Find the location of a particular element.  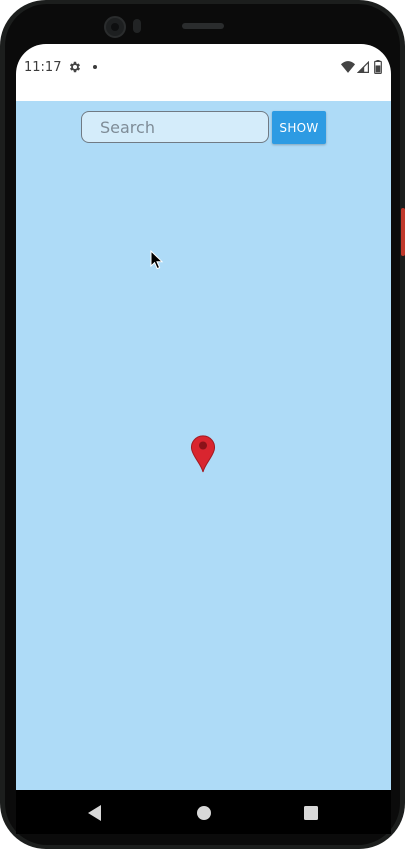

earpiece-speaker is located at coordinates (203, 26).